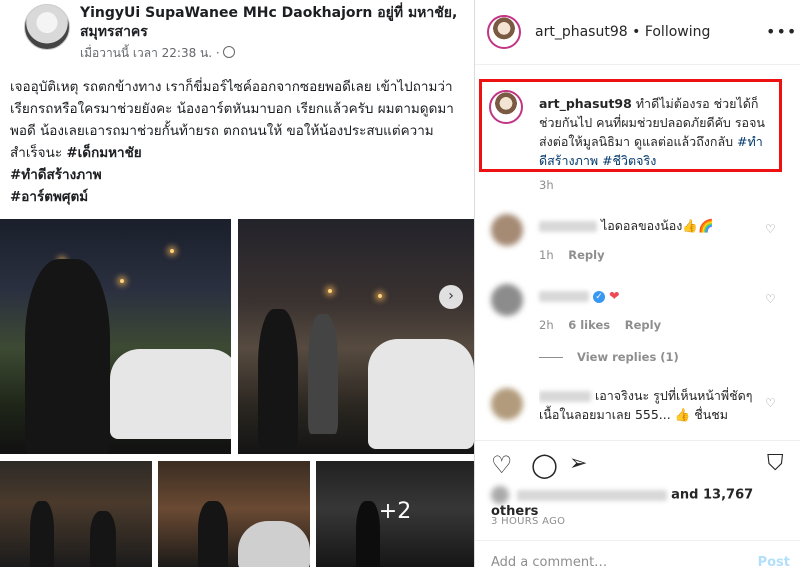 The height and width of the screenshot is (570, 800). I want to click on ig-header-user: art_phasut98 • Following, so click(622, 32).